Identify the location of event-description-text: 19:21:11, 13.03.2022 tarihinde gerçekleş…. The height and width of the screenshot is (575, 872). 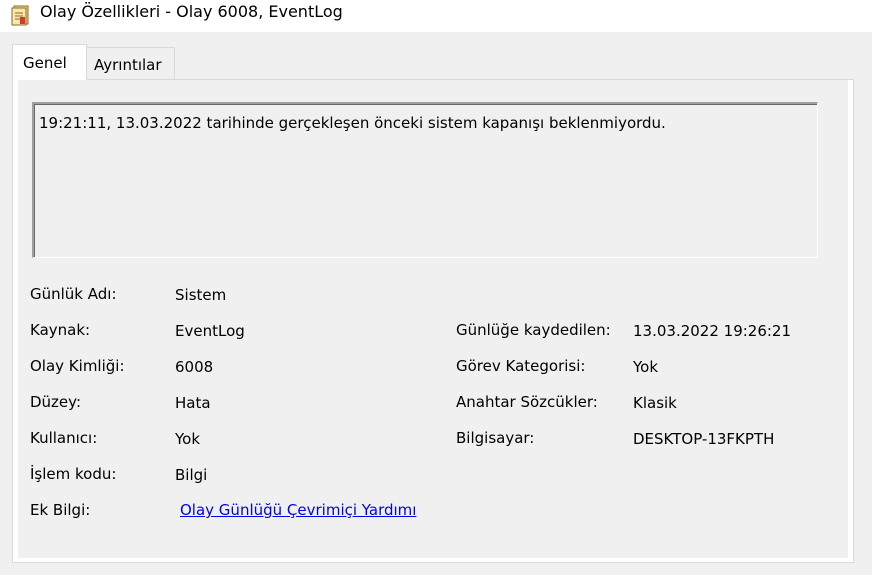
(352, 123).